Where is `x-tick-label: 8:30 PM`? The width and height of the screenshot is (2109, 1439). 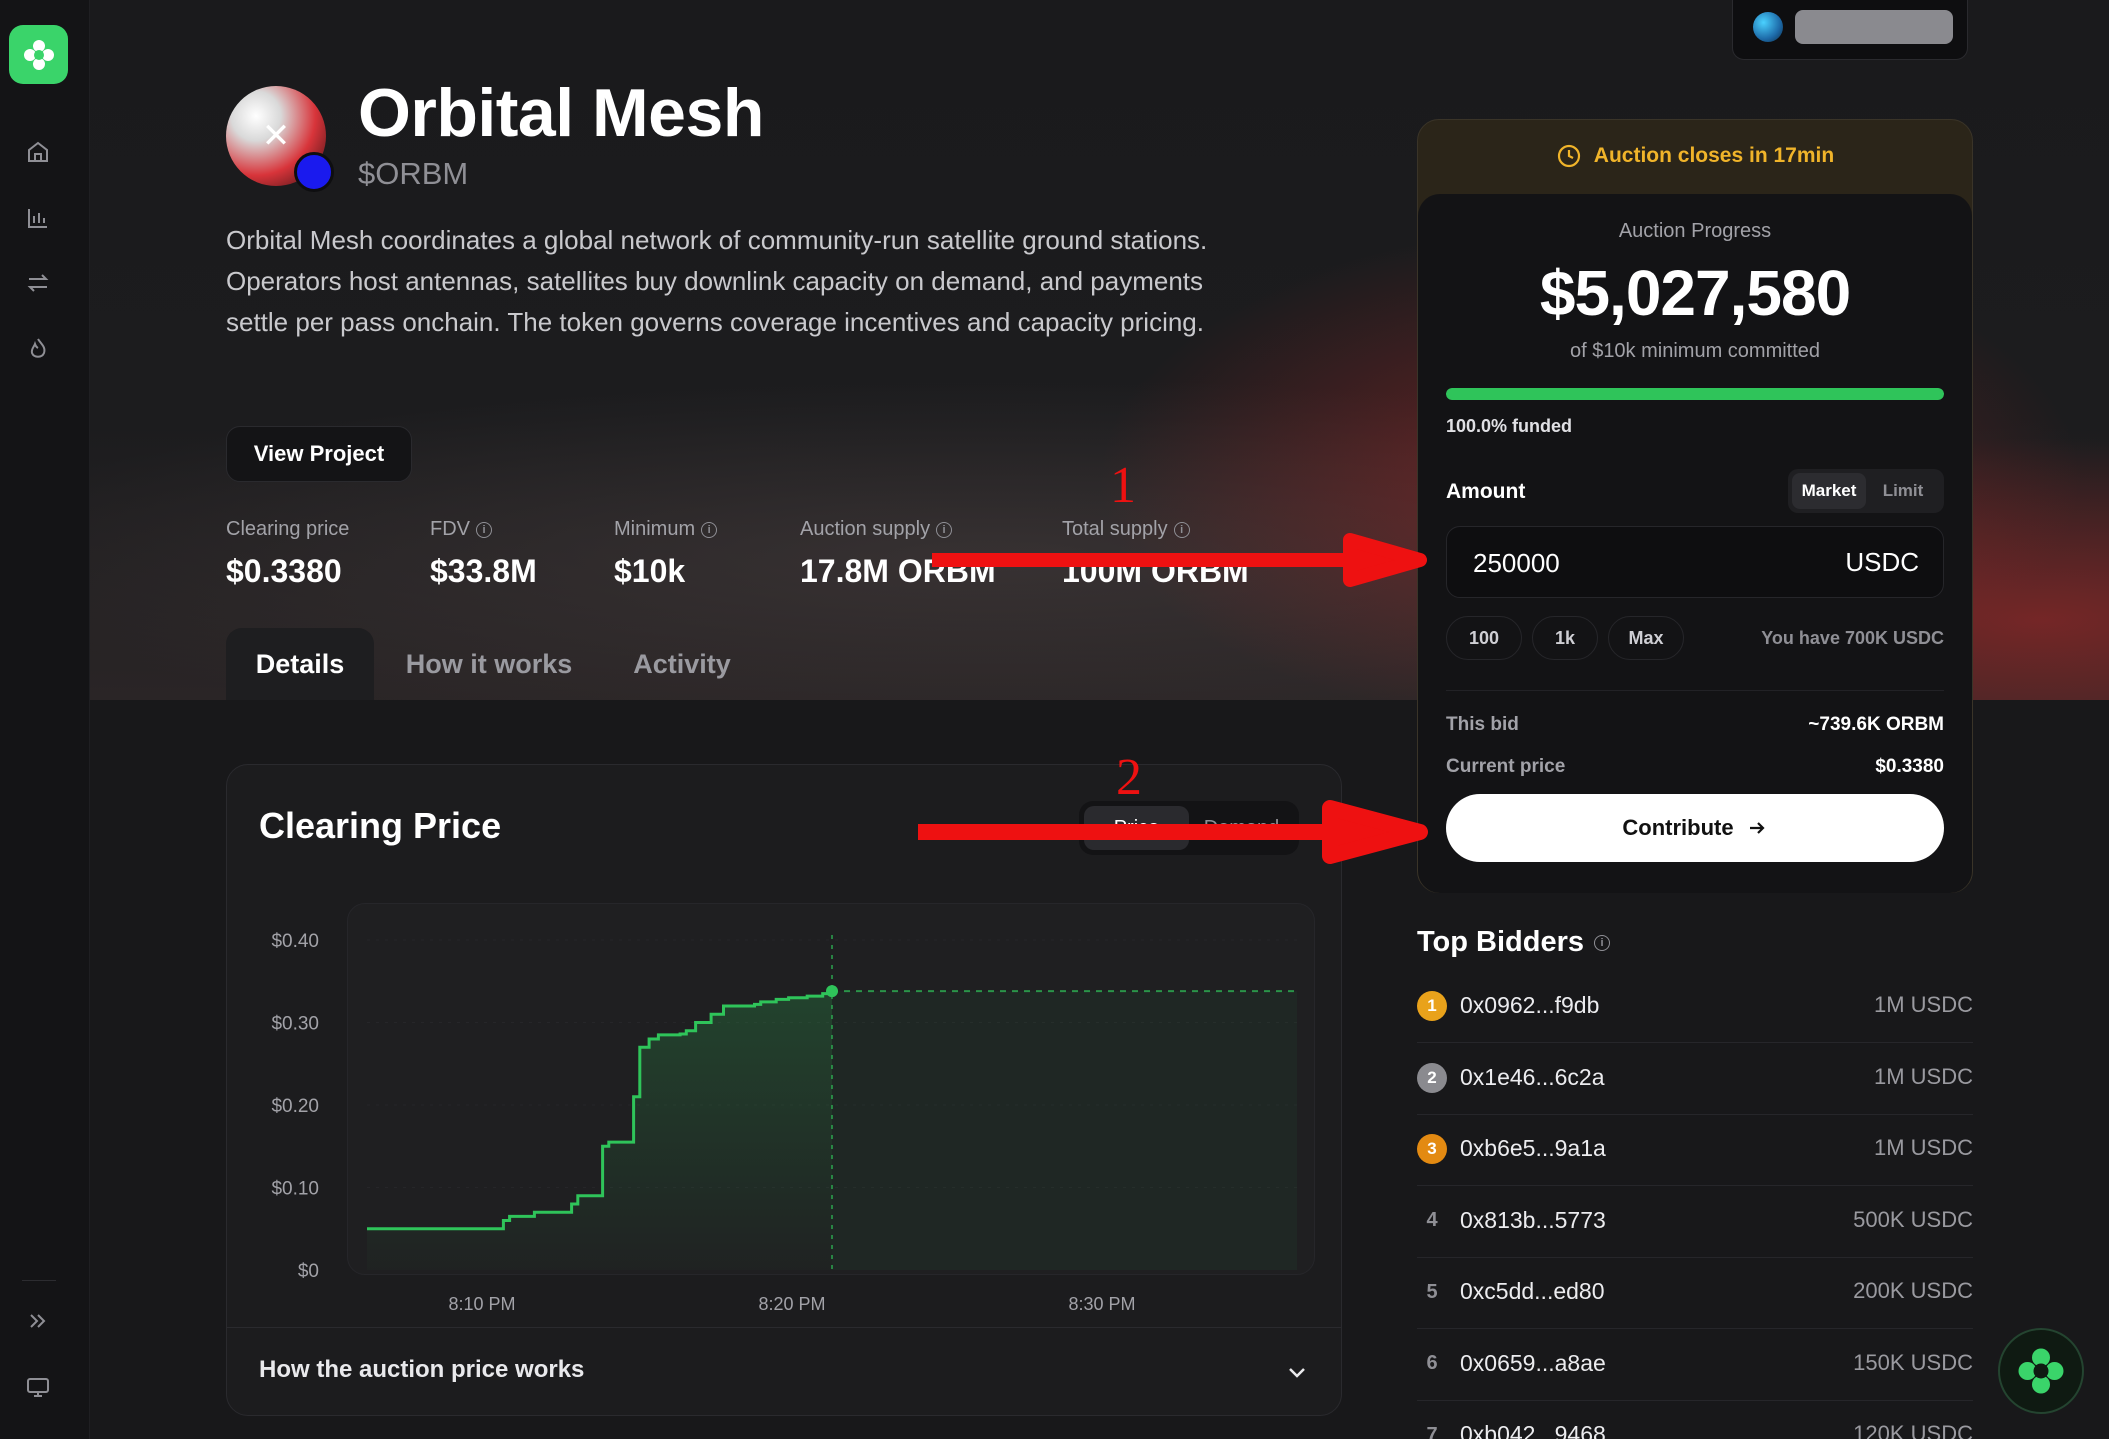 x-tick-label: 8:30 PM is located at coordinates (1101, 1304).